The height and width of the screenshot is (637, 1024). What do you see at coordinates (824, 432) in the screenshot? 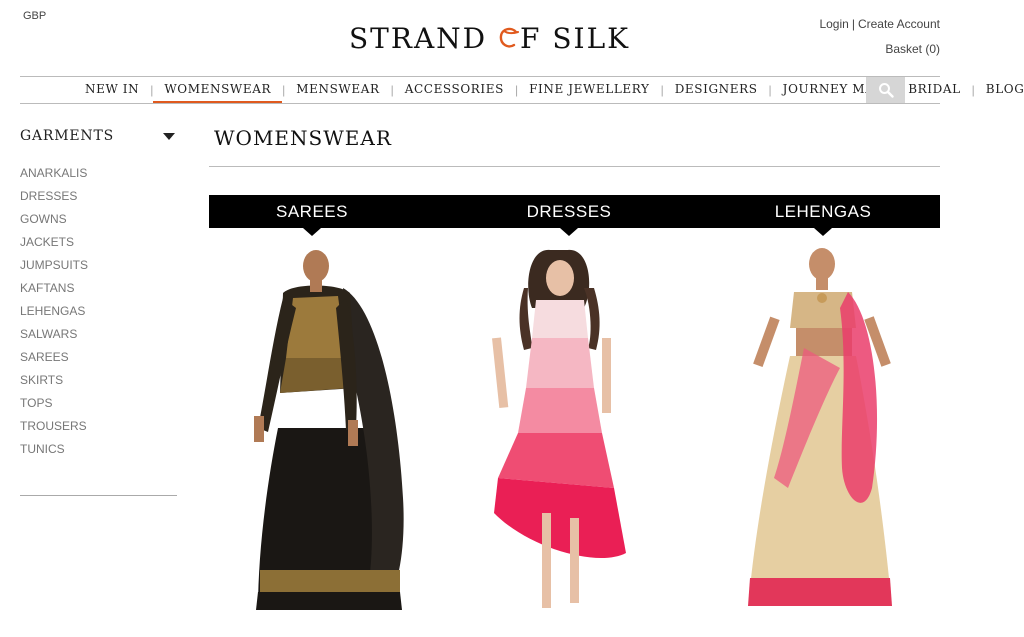
I see `product-image-lehenga` at bounding box center [824, 432].